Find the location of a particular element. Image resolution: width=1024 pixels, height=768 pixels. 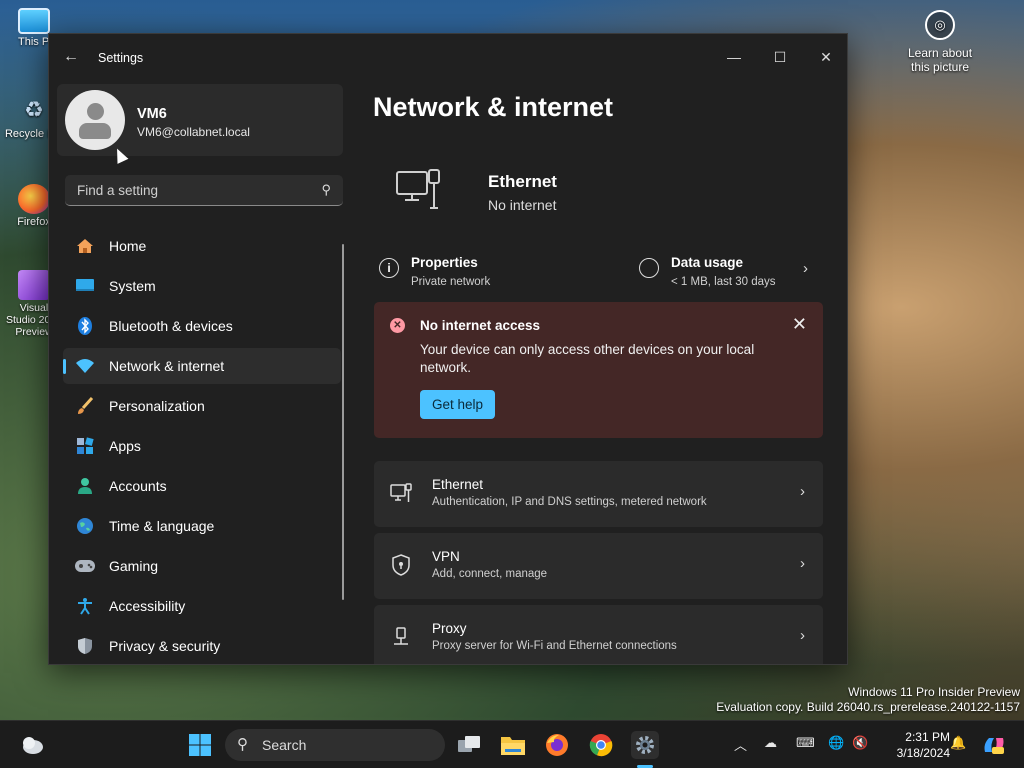

back-arrow-icon: ← is located at coordinates (71, 57).